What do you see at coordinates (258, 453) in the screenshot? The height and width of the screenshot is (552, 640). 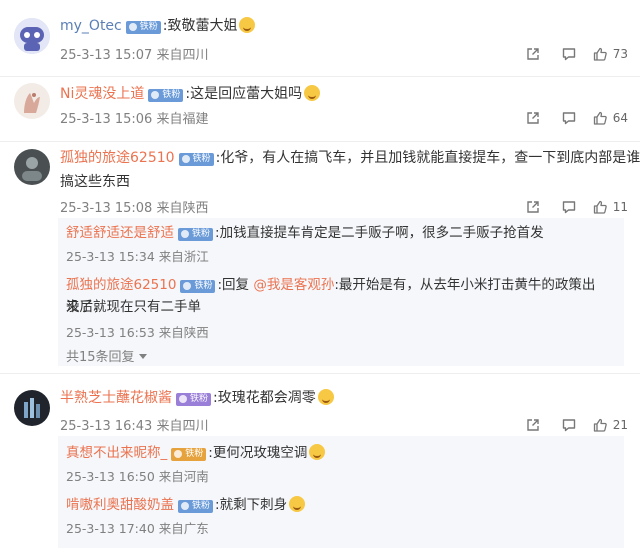 I see `reply-text: :更何况玫瑰空调` at bounding box center [258, 453].